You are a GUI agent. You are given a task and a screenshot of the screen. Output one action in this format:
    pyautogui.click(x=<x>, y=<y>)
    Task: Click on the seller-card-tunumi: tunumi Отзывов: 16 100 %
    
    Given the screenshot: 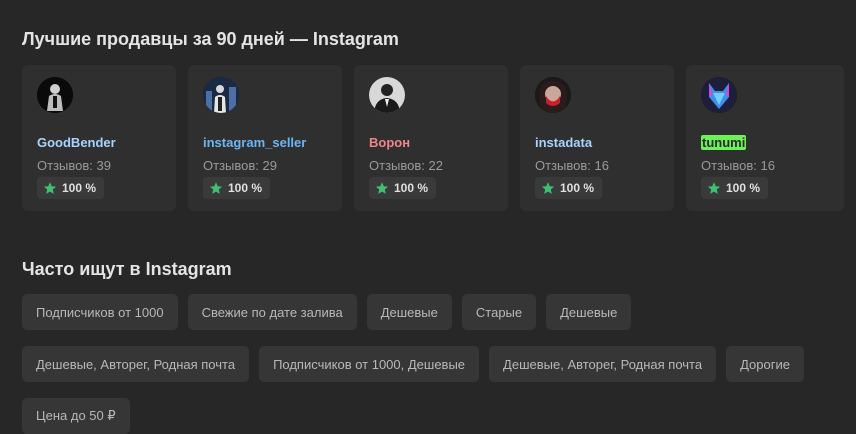 What is the action you would take?
    pyautogui.click(x=765, y=138)
    